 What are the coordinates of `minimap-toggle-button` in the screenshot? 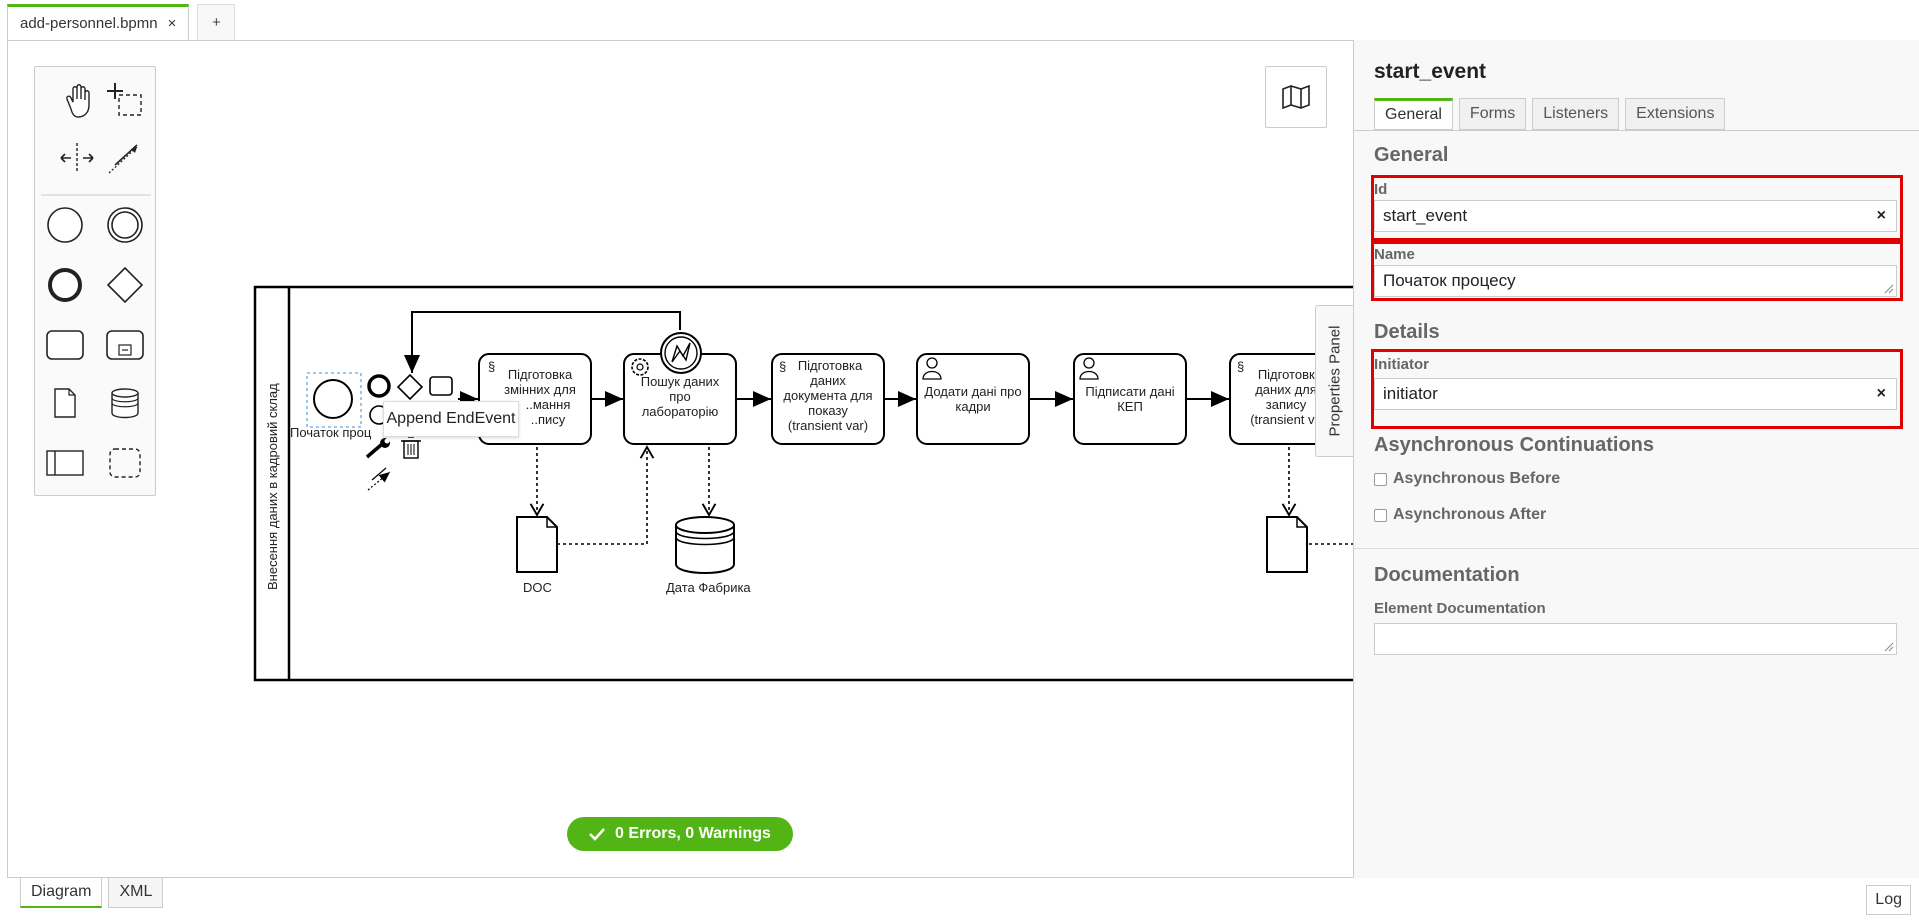 It's located at (1296, 97).